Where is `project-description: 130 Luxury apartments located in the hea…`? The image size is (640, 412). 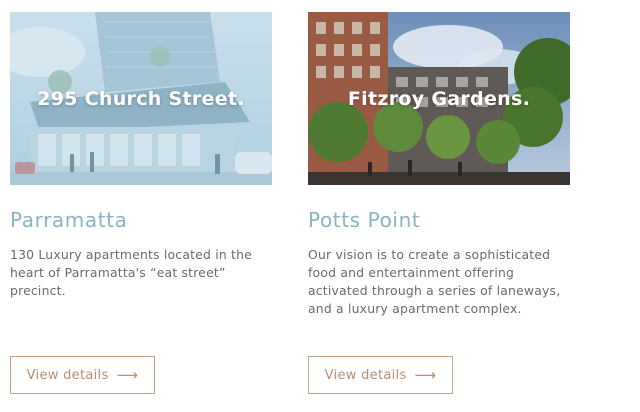
project-description: 130 Luxury apartments located in the hea… is located at coordinates (131, 272).